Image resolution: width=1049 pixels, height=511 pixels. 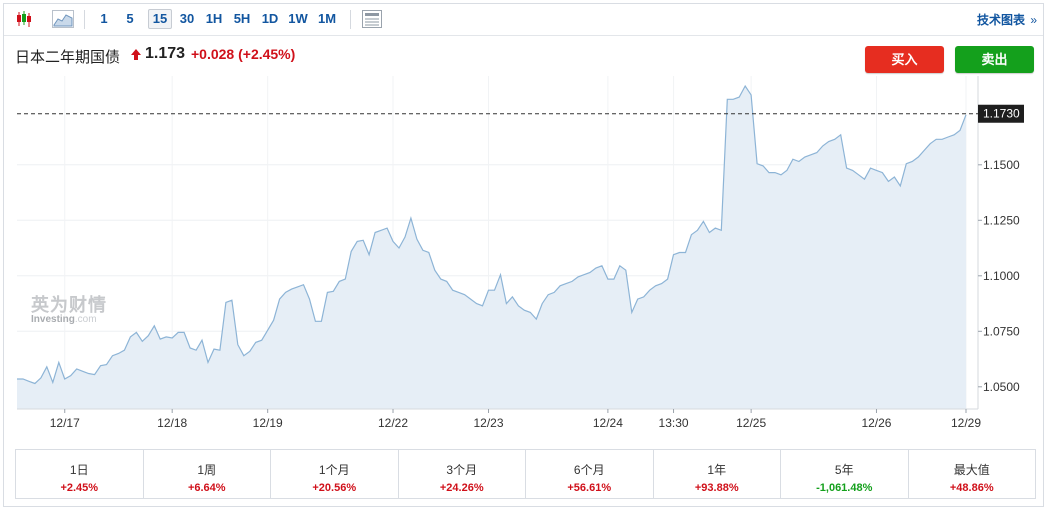 What do you see at coordinates (589, 470) in the screenshot?
I see `performance-period: 6个月` at bounding box center [589, 470].